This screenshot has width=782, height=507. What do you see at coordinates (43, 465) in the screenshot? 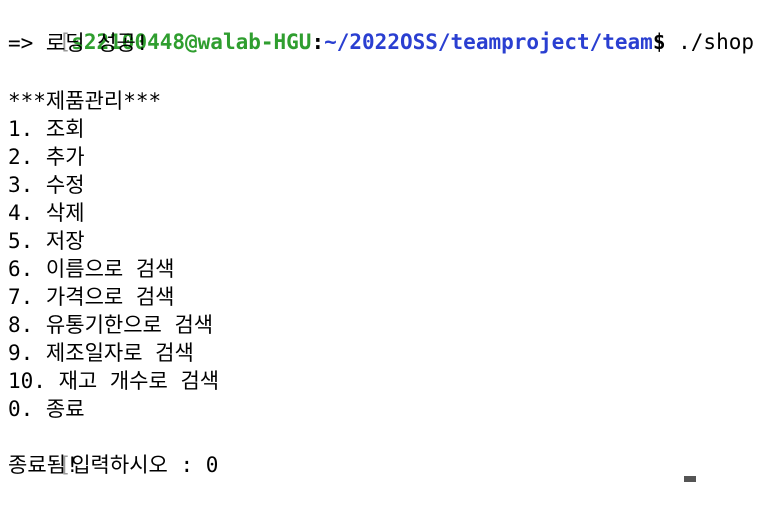
I see `exit-message: 종료됨!` at bounding box center [43, 465].